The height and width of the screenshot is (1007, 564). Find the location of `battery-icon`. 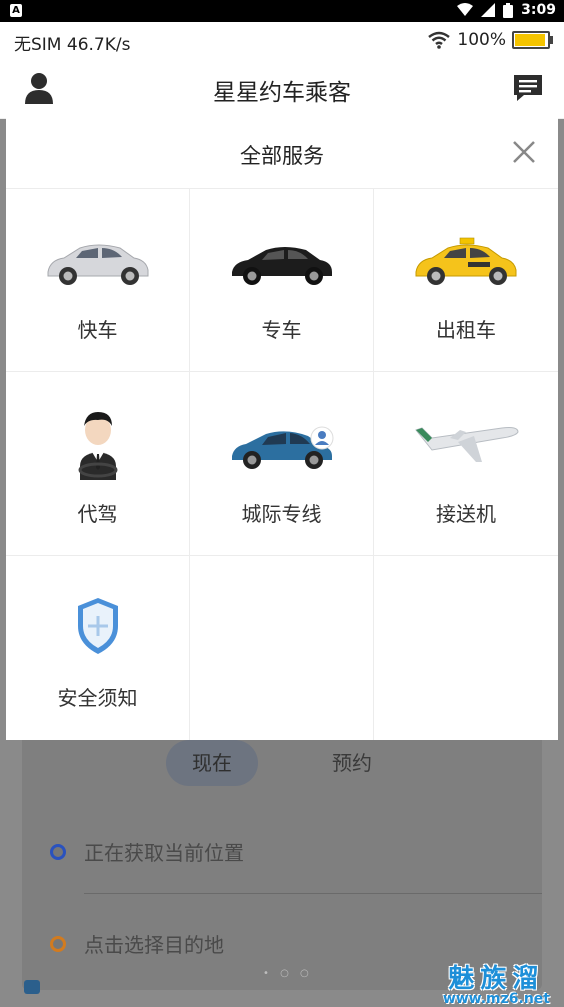

battery-icon is located at coordinates (532, 40).